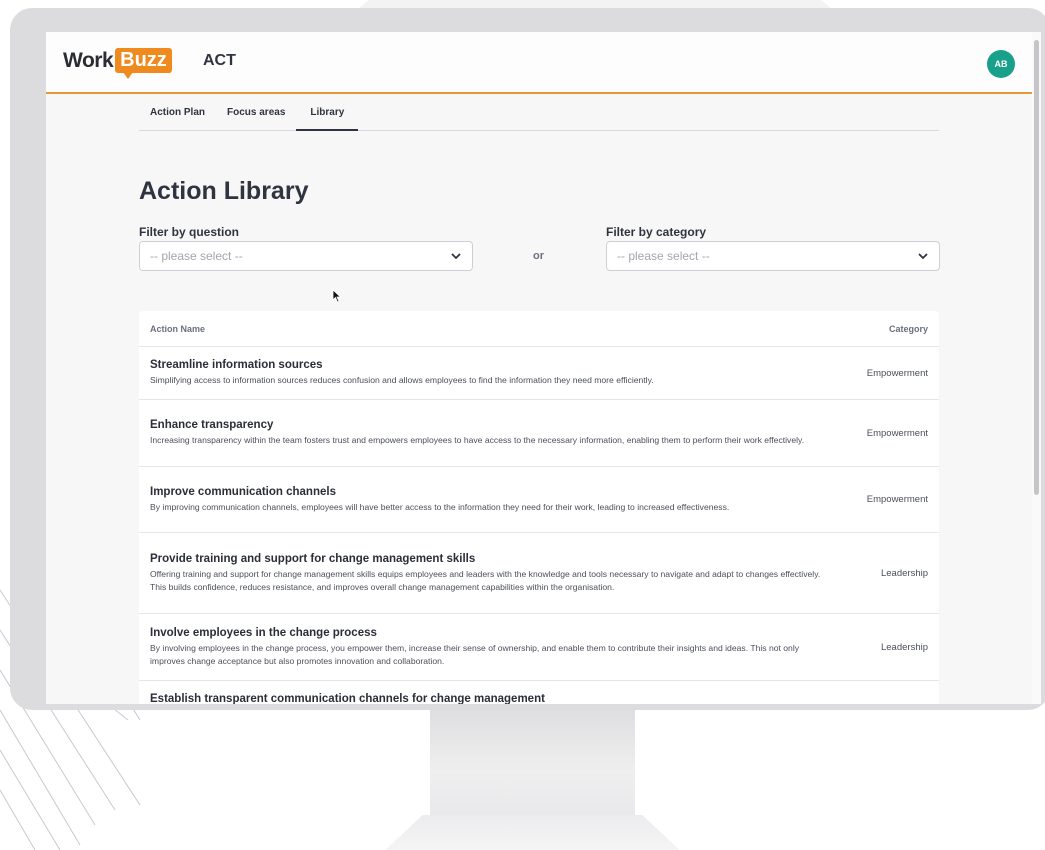 This screenshot has height=850, width=1045. I want to click on tab-focus-areas: Focus areas, so click(256, 114).